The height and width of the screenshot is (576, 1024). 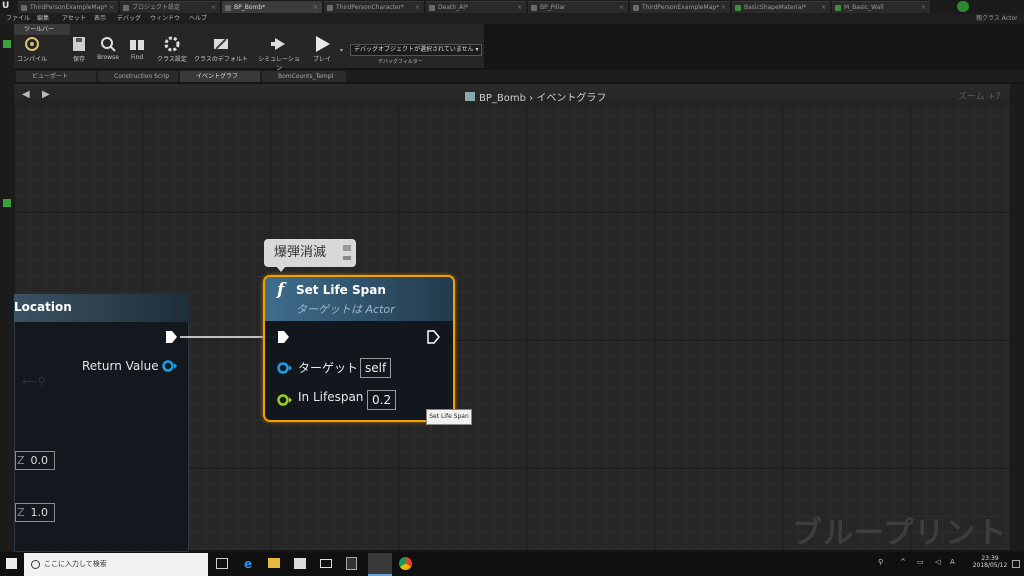 What do you see at coordinates (172, 44) in the screenshot?
I see `class-settings-icon` at bounding box center [172, 44].